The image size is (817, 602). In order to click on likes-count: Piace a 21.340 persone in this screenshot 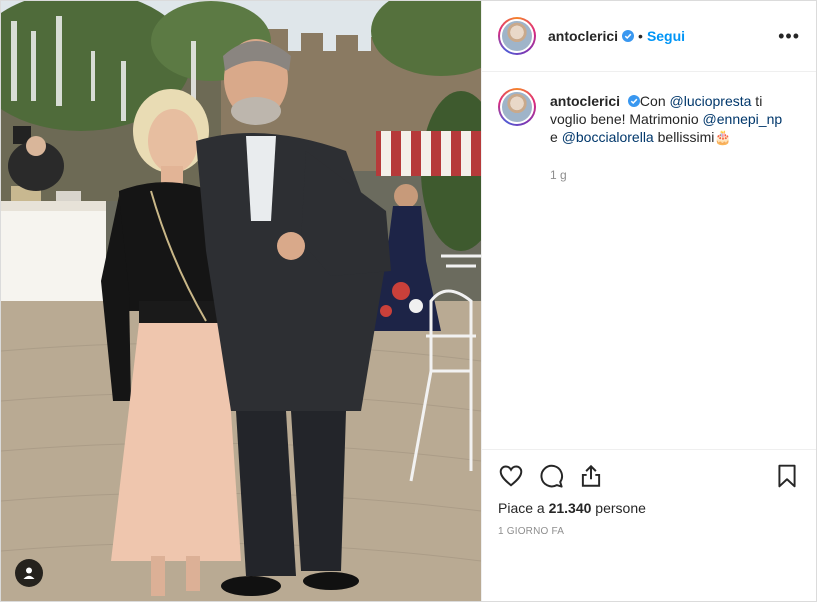, I will do `click(649, 508)`.